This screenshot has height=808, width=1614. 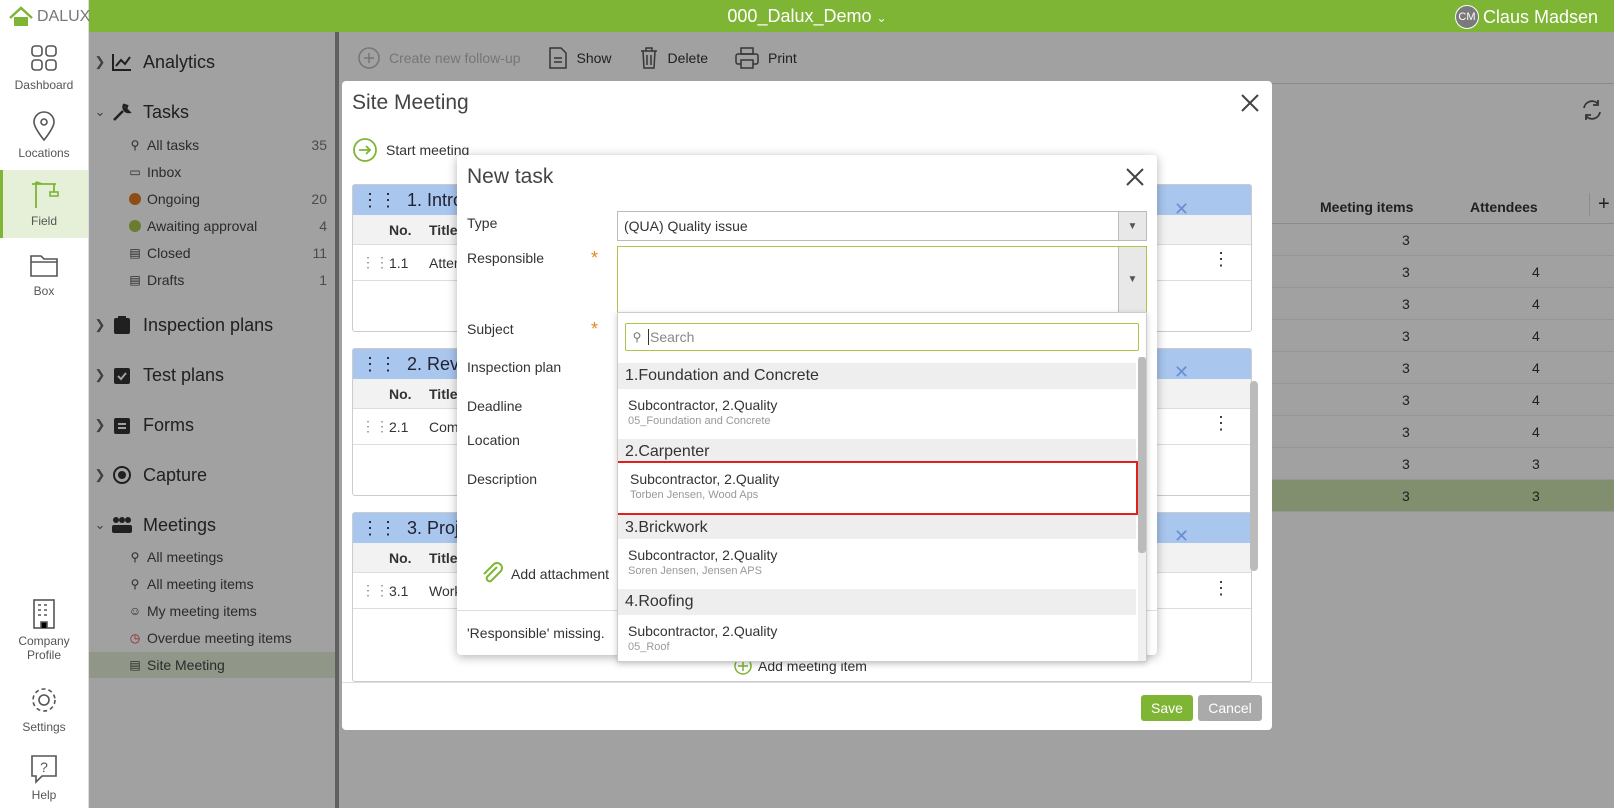 What do you see at coordinates (64, 16) in the screenshot?
I see `logo-text: DALUX` at bounding box center [64, 16].